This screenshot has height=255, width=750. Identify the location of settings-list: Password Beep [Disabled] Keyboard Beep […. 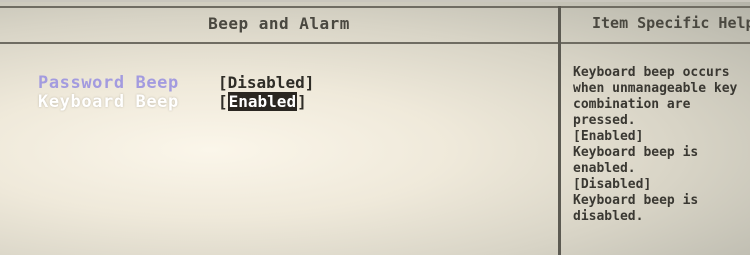
(176, 92).